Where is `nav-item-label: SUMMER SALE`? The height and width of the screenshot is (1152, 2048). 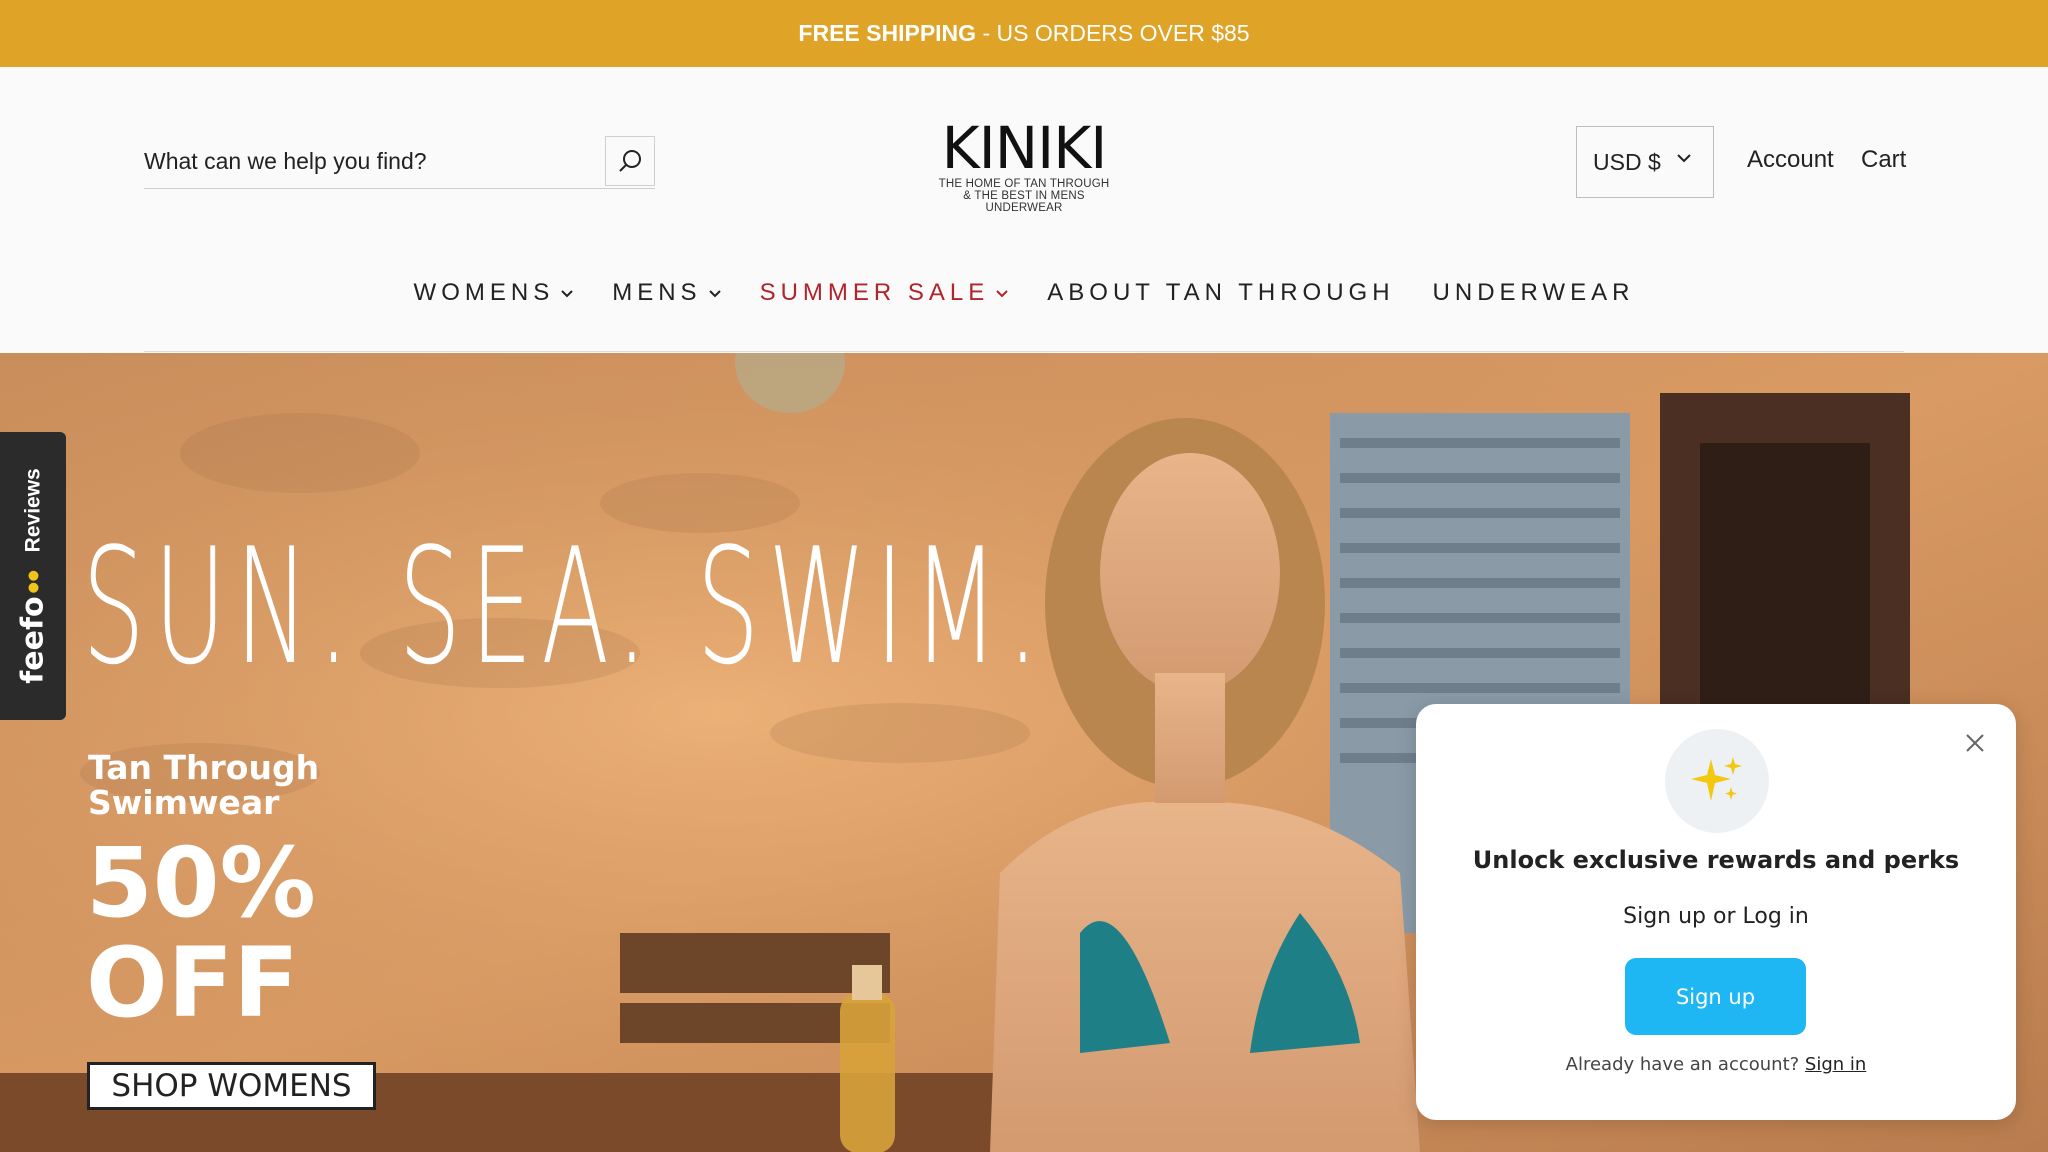 nav-item-label: SUMMER SALE is located at coordinates (874, 292).